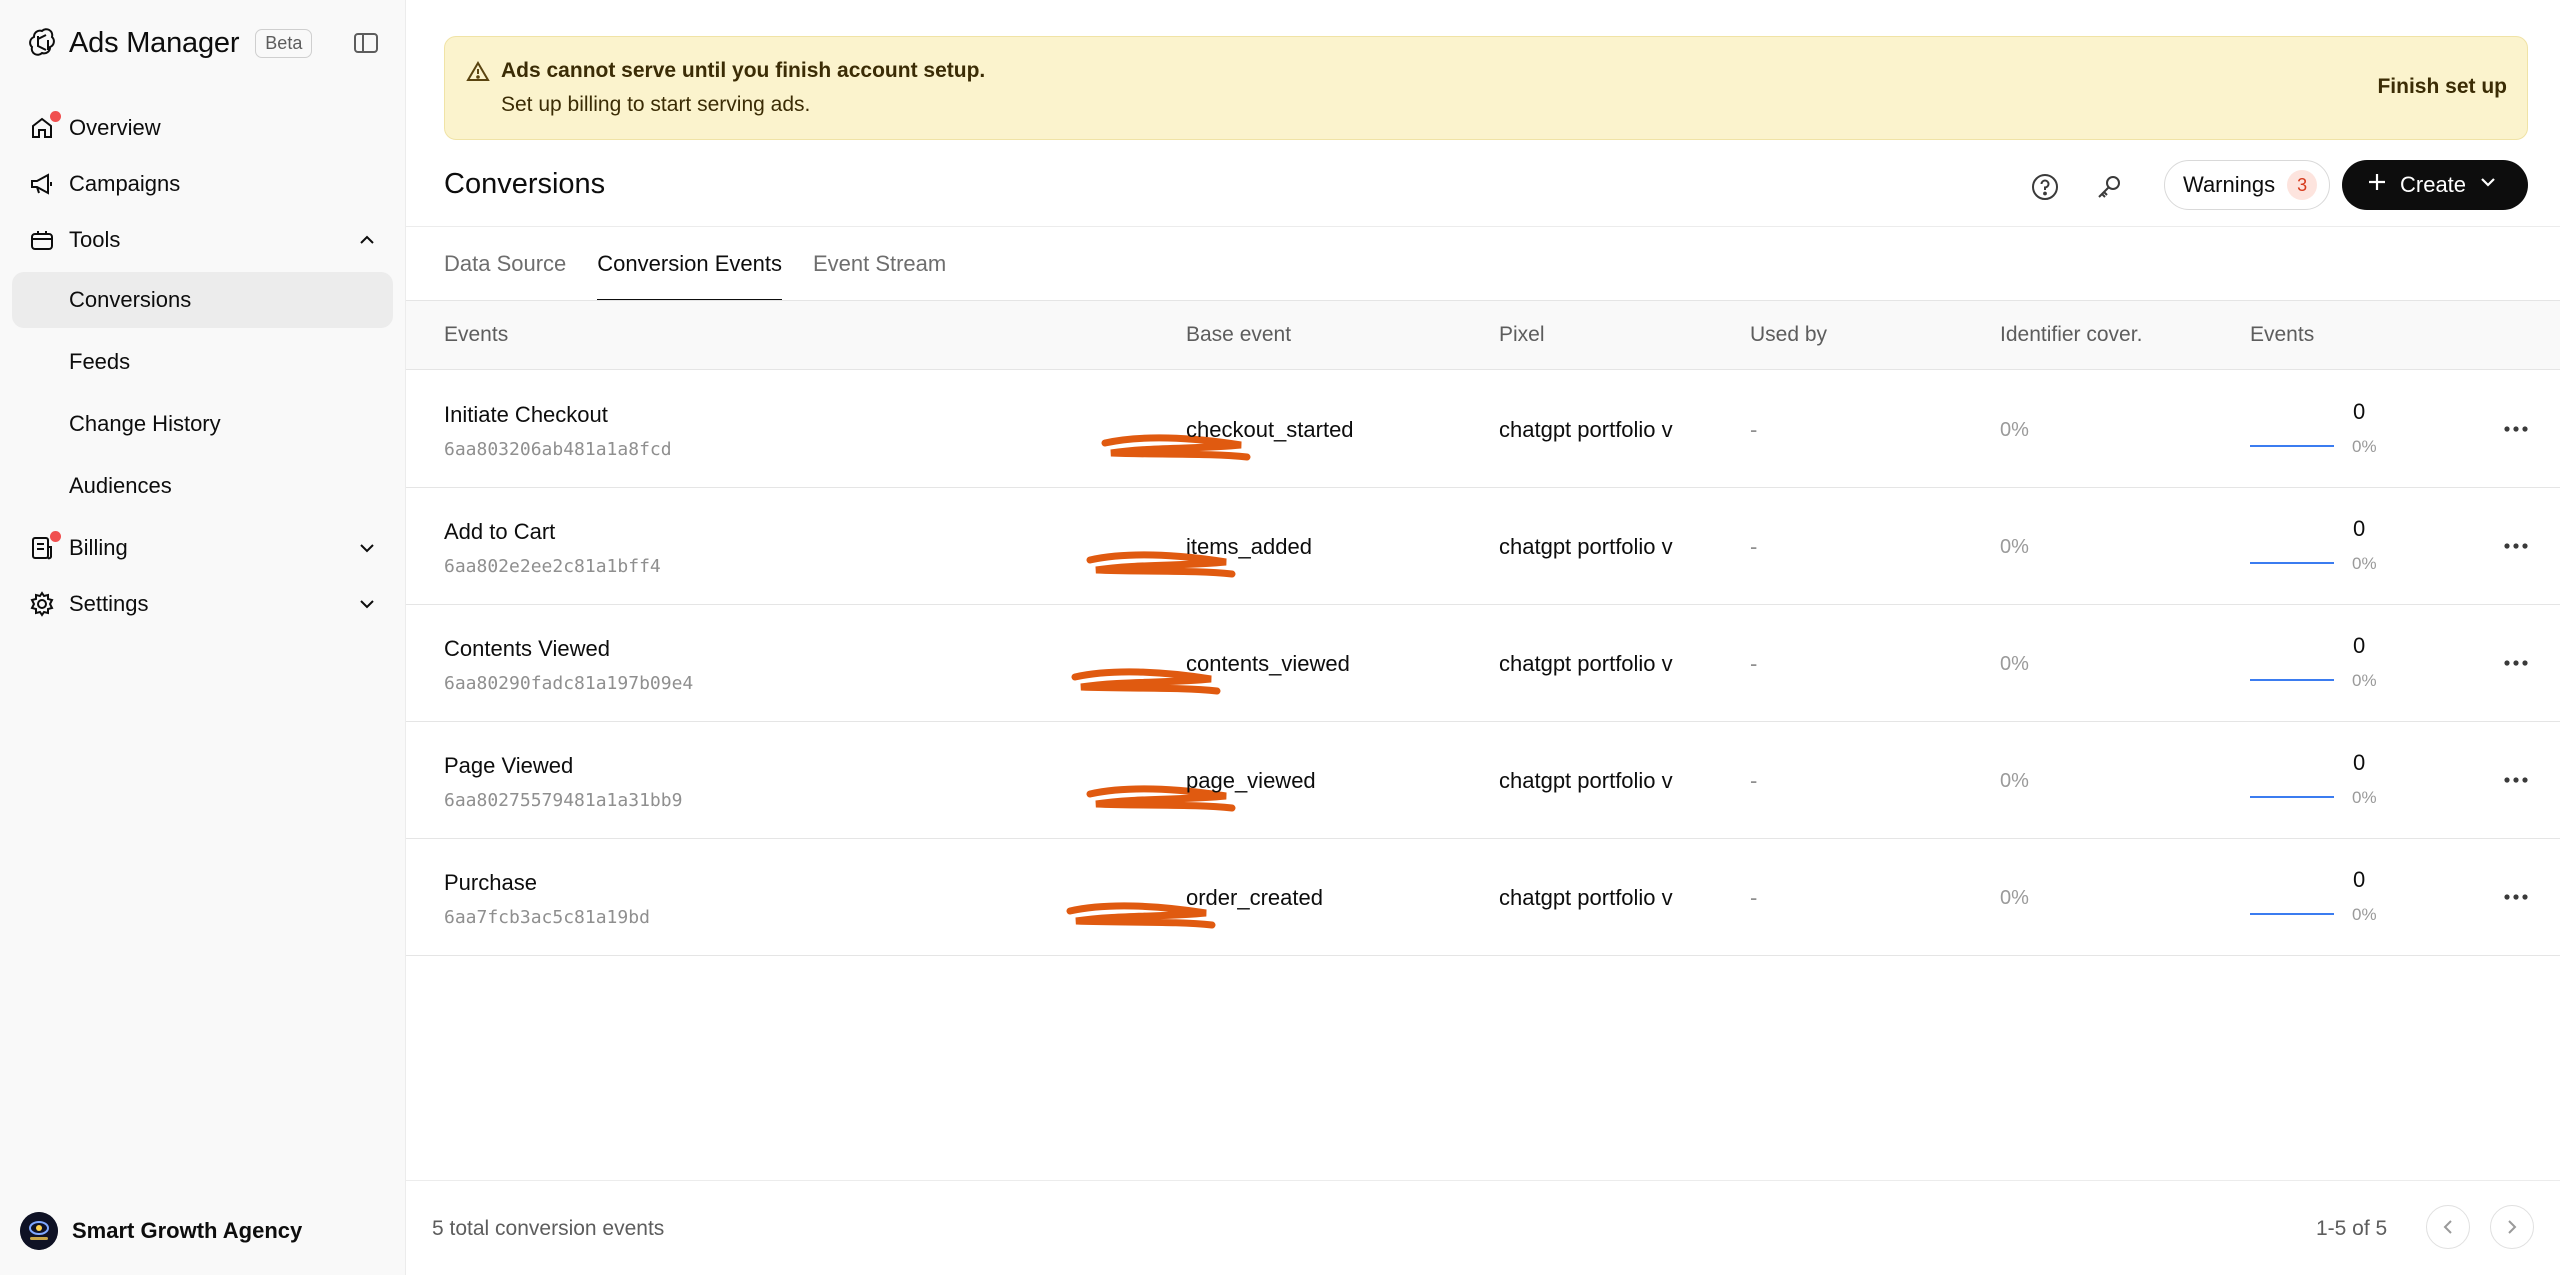 The image size is (2560, 1275). I want to click on tab-data-source: Data Source, so click(505, 273).